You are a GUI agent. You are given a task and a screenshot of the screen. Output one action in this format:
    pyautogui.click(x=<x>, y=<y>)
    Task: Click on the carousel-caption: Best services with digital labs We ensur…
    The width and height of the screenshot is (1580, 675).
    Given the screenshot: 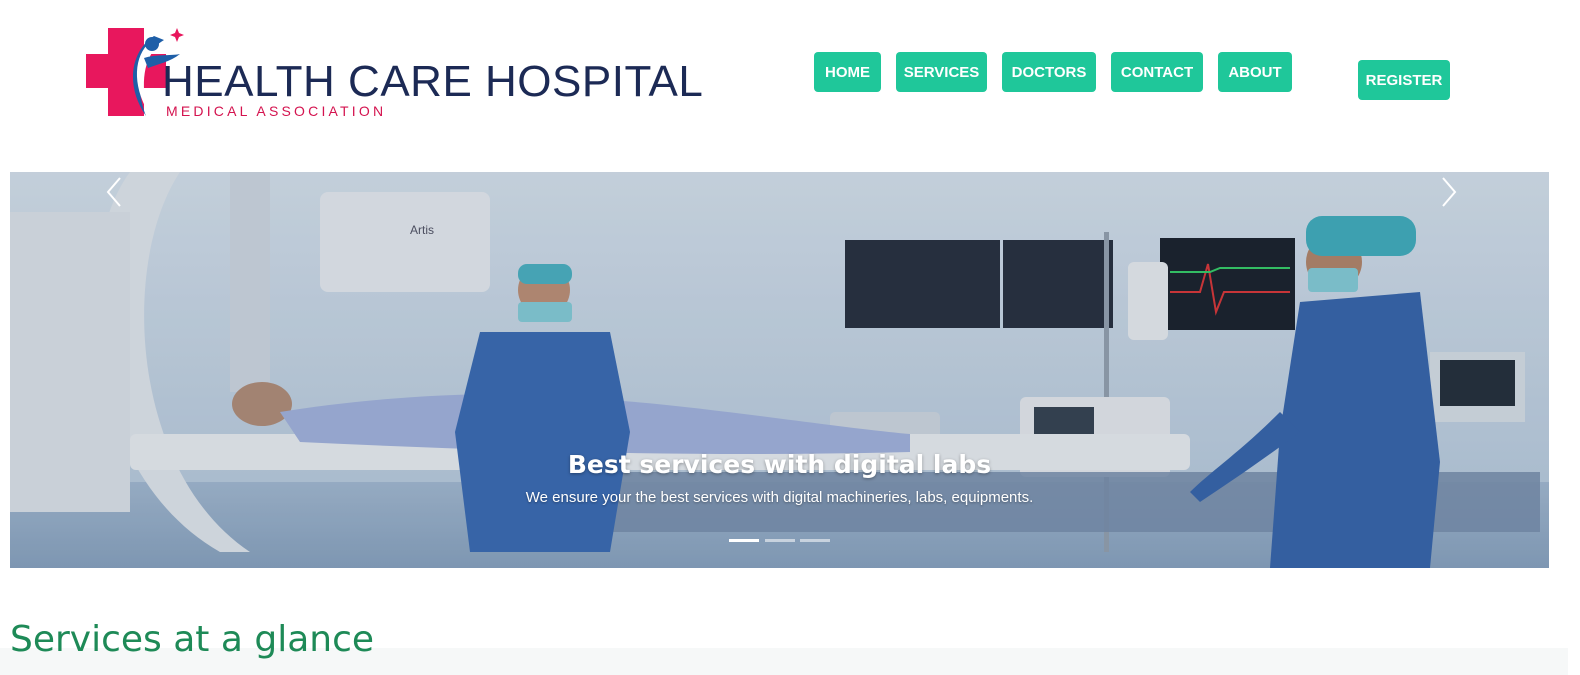 What is the action you would take?
    pyautogui.click(x=779, y=478)
    